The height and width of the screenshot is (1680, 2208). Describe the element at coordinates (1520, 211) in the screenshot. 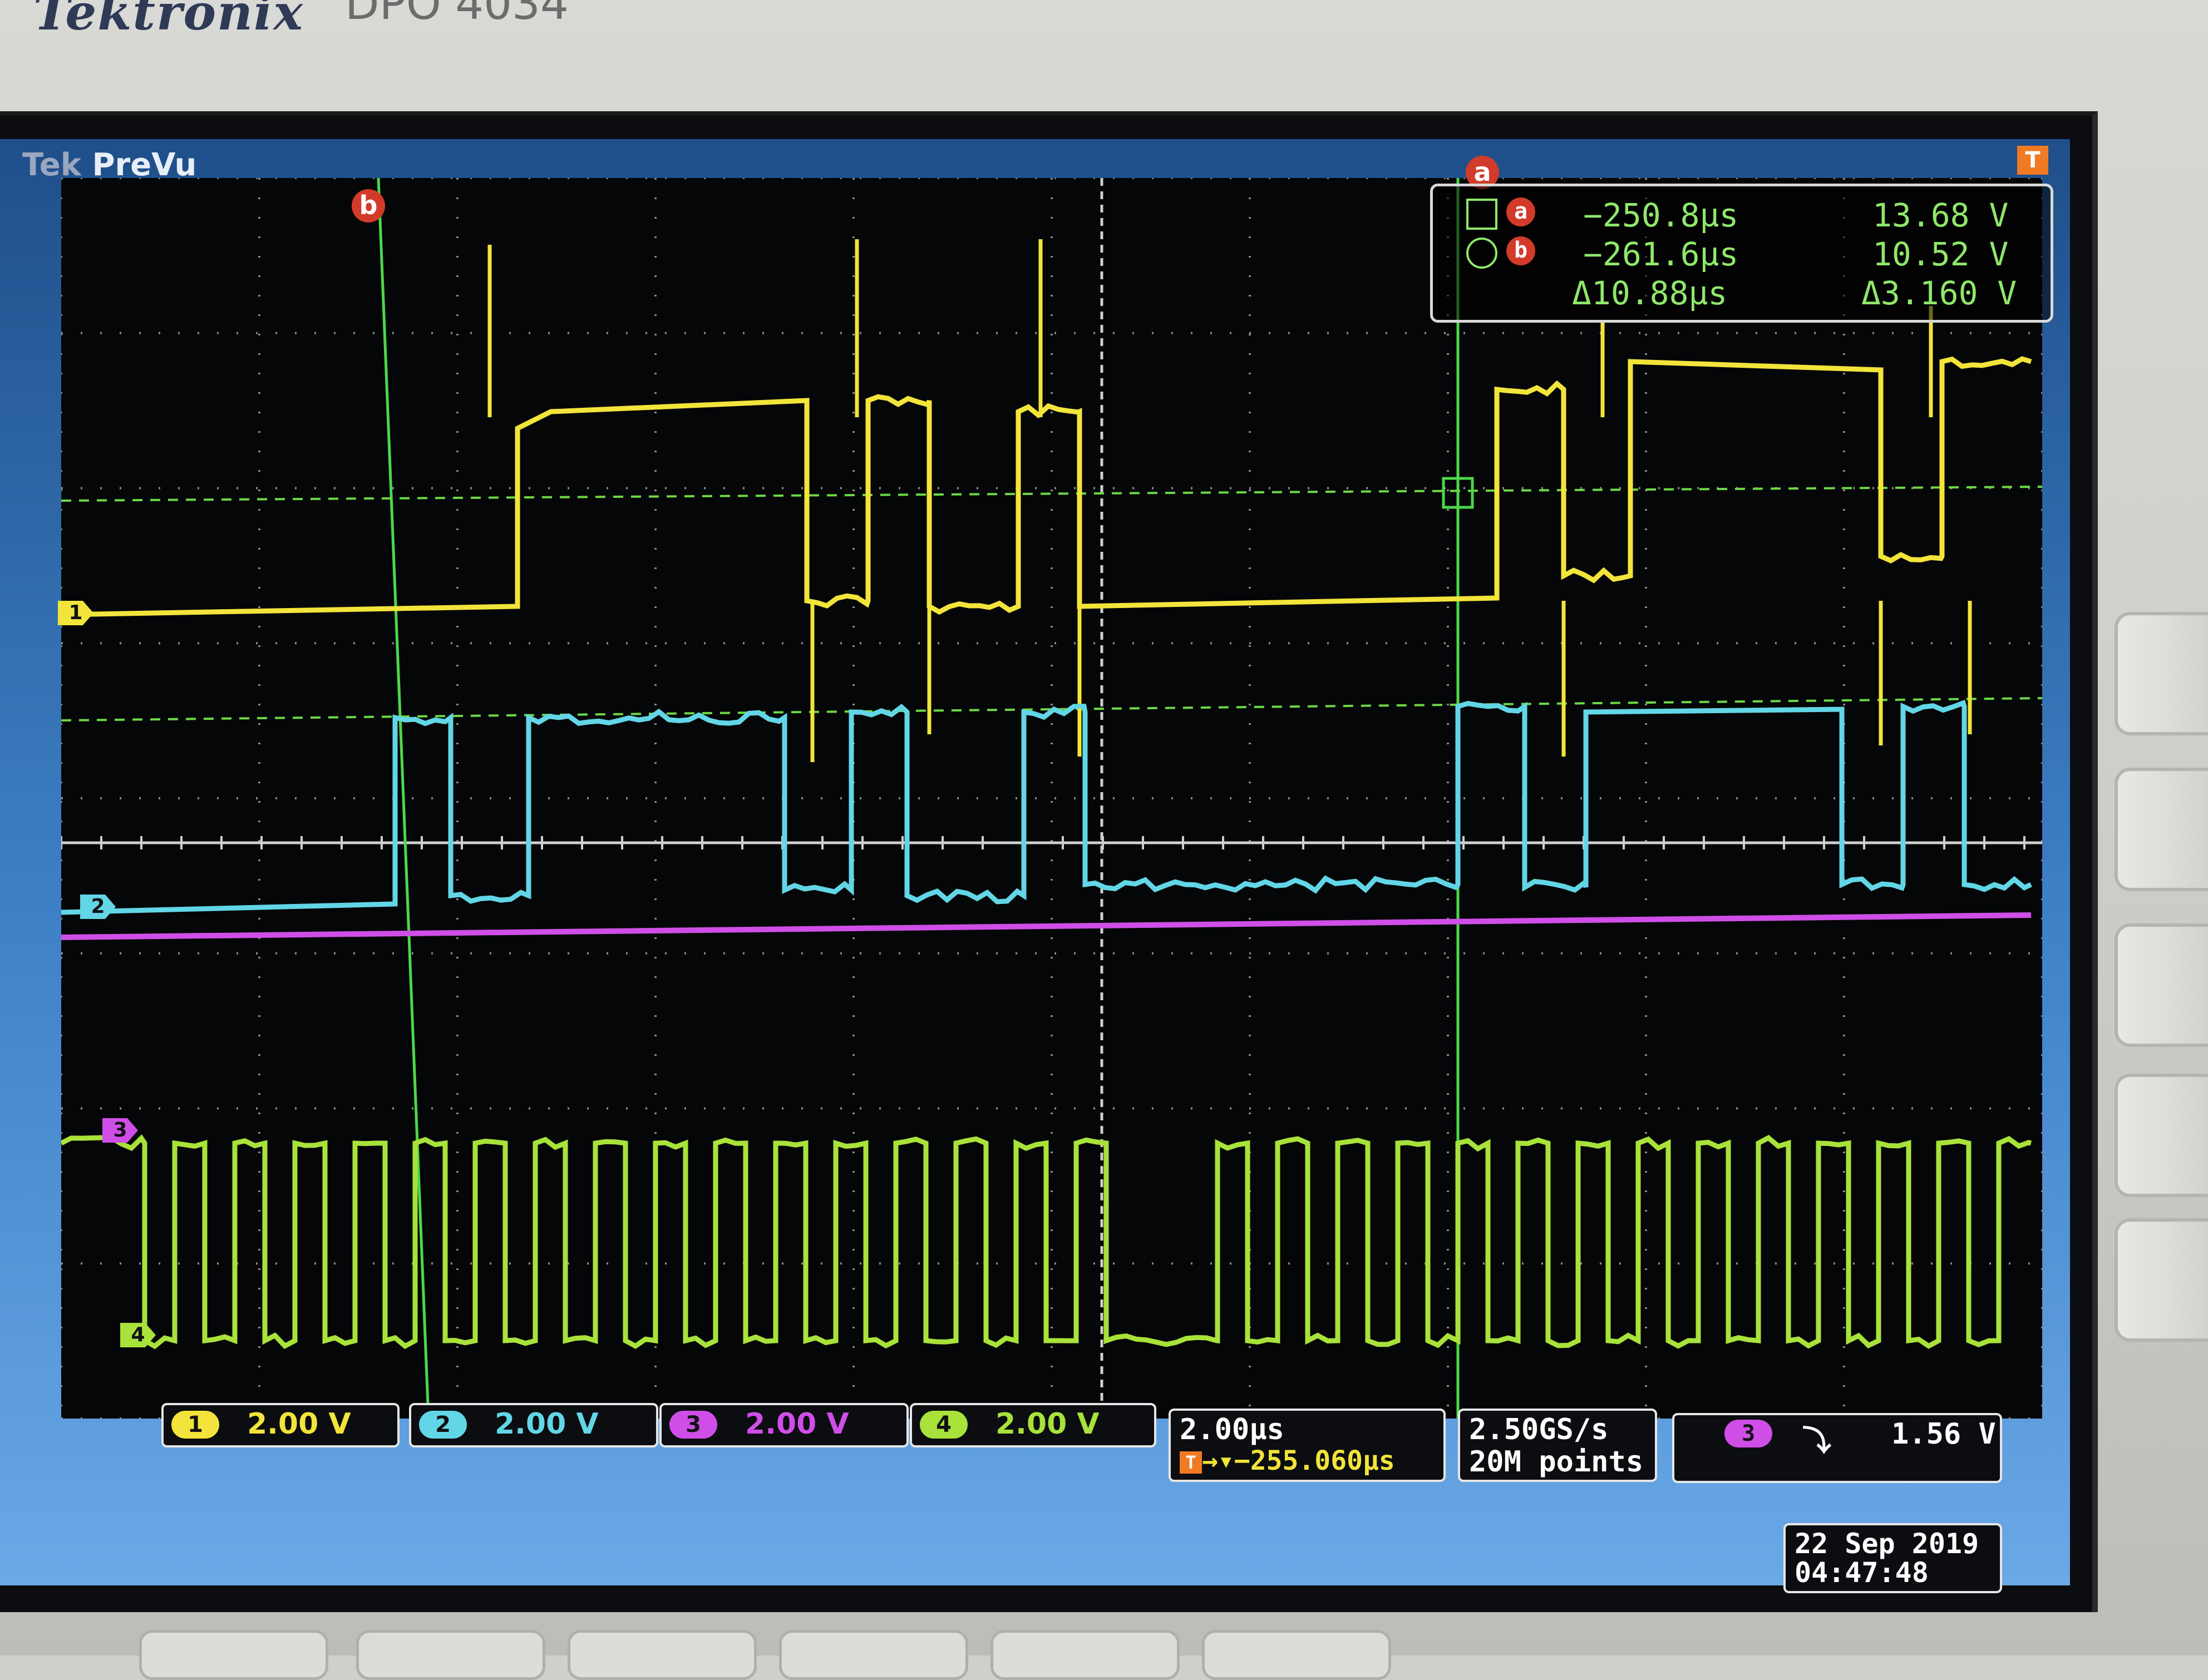

I see `cursor-a-badge: a` at that location.